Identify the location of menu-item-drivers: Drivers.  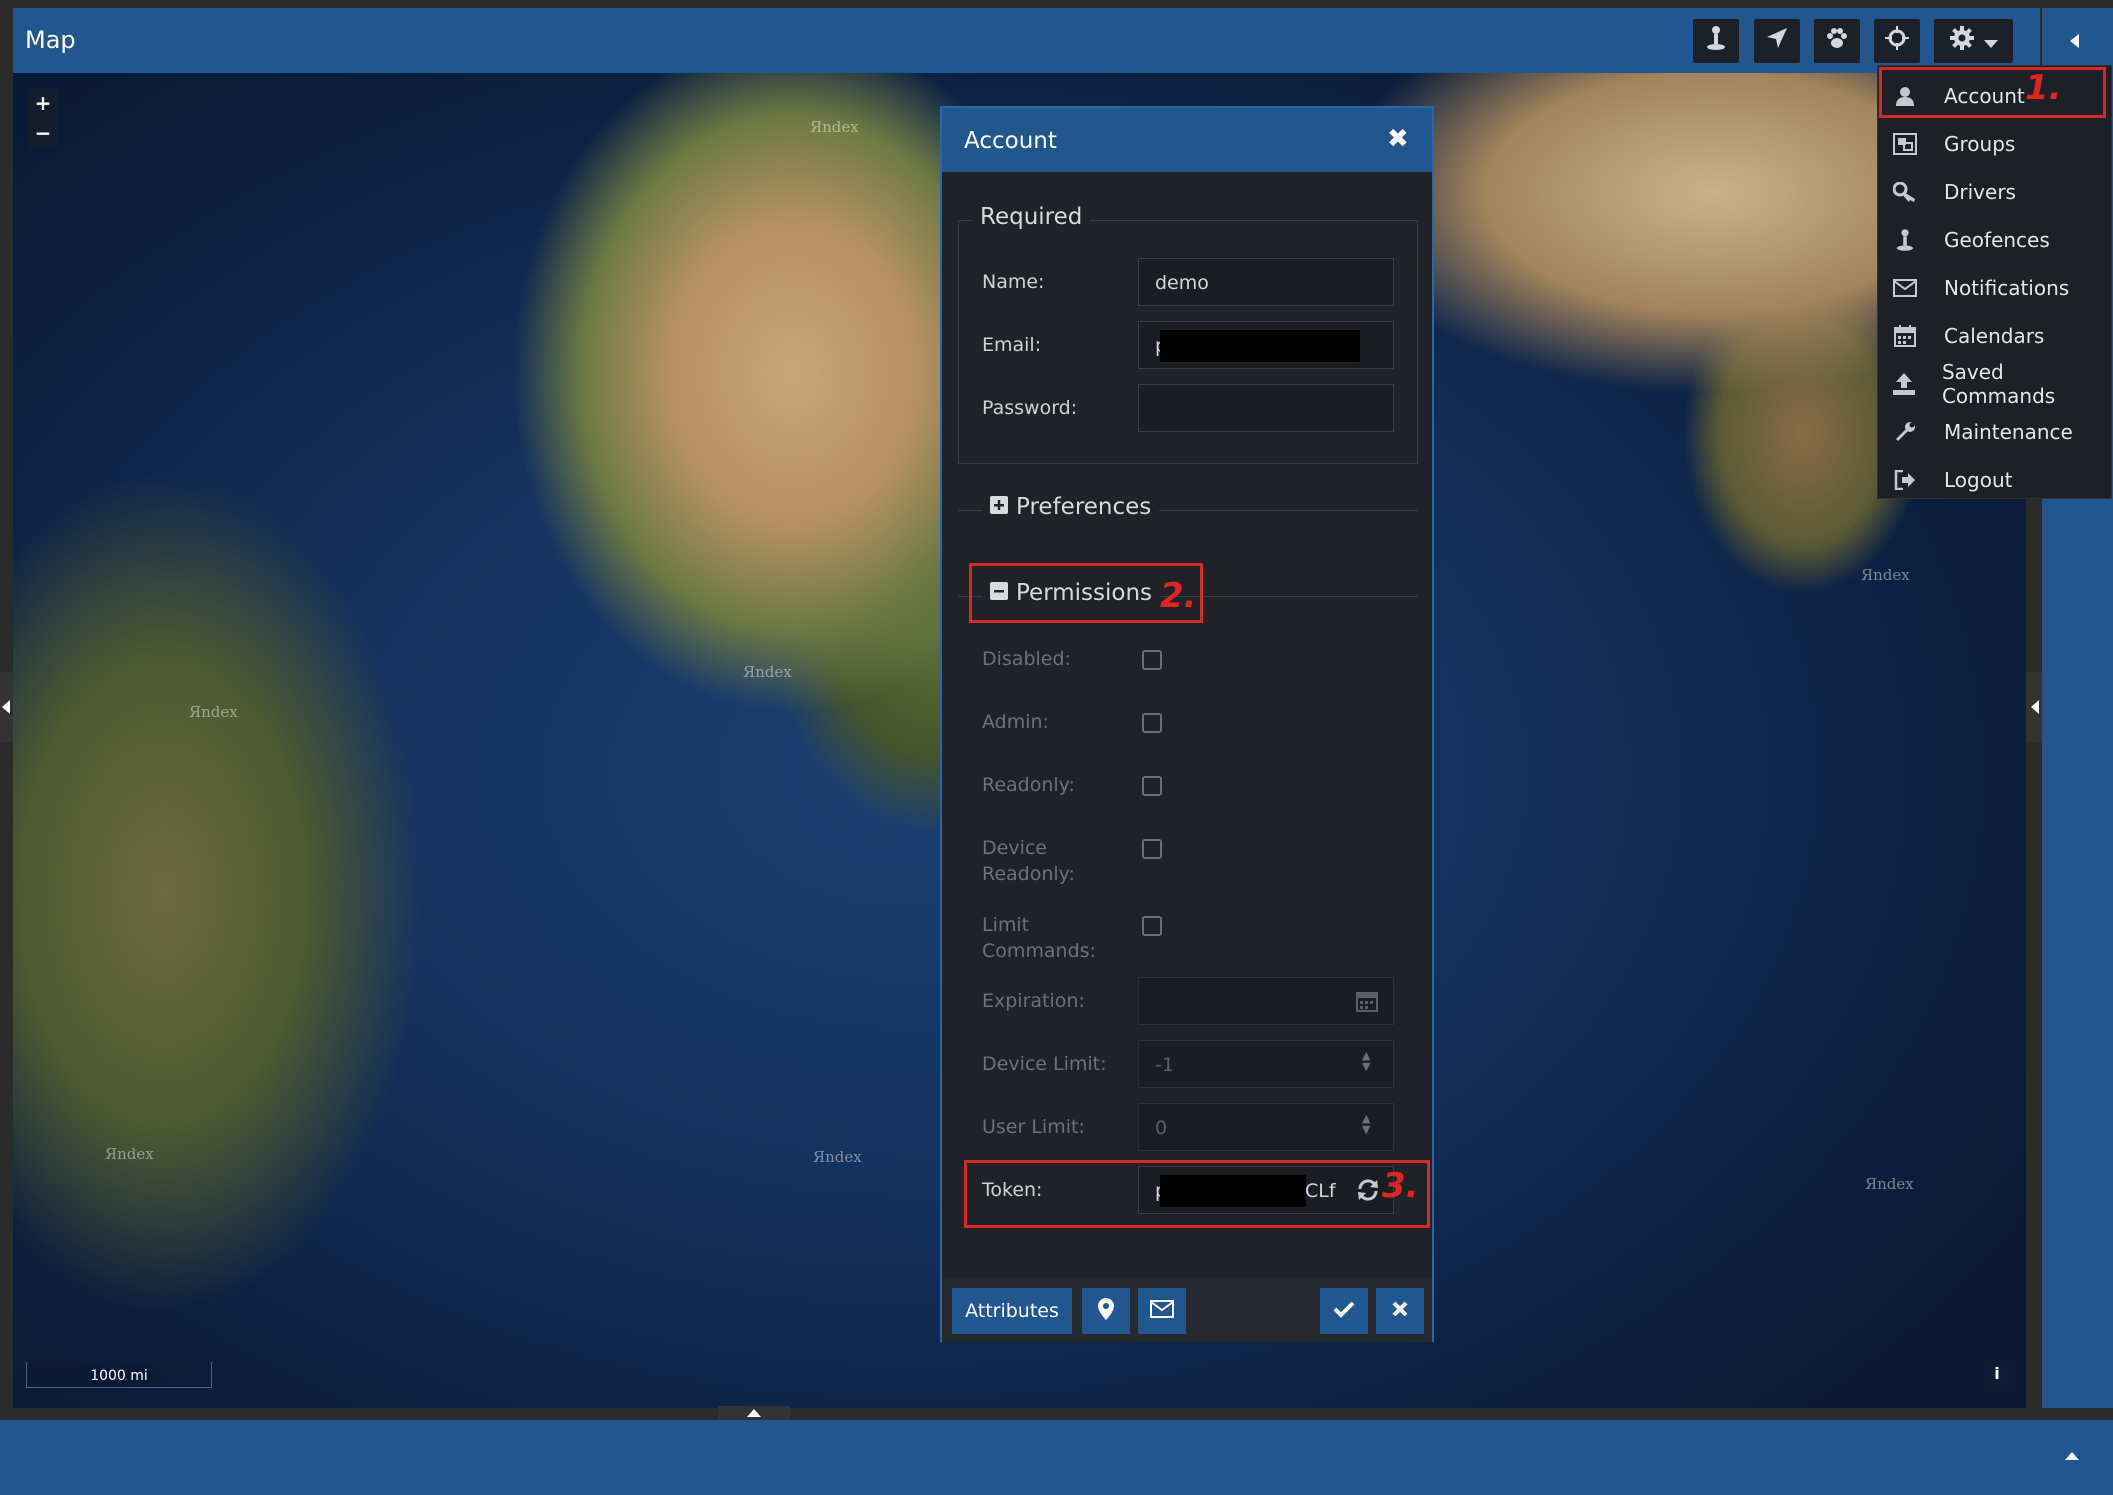
(1994, 192).